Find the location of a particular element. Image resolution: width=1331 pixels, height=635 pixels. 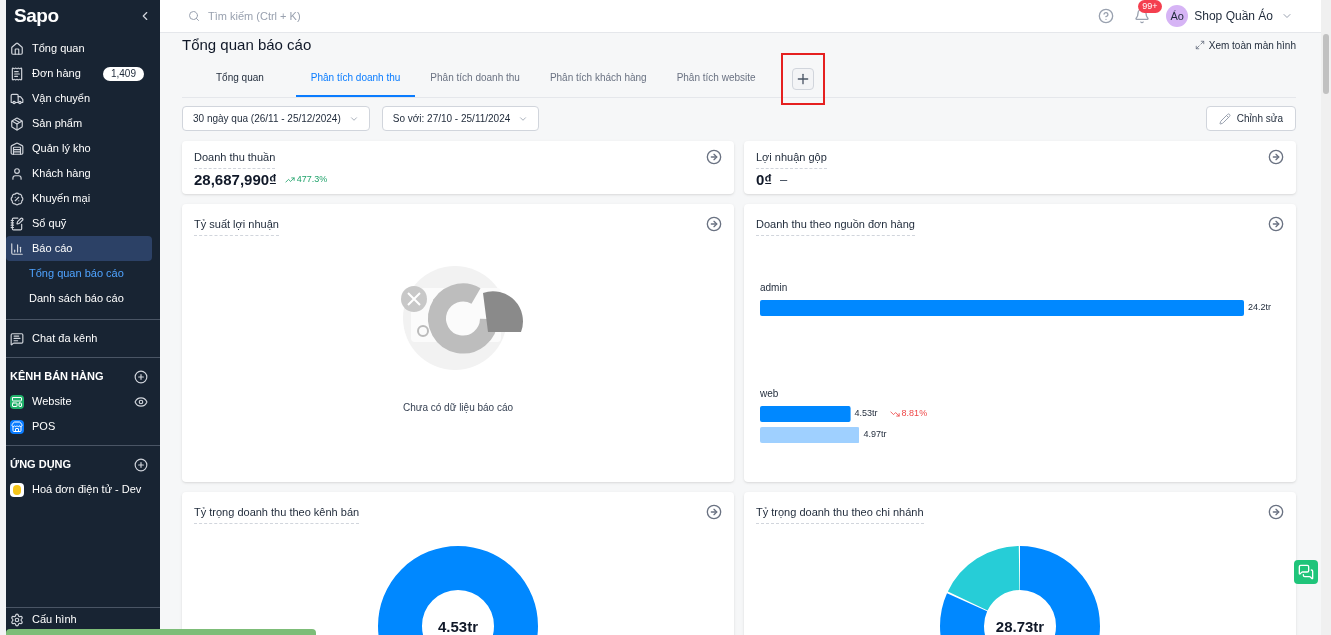

empty-state-message: Chưa có dữ liệu báo cáo is located at coordinates (458, 407).